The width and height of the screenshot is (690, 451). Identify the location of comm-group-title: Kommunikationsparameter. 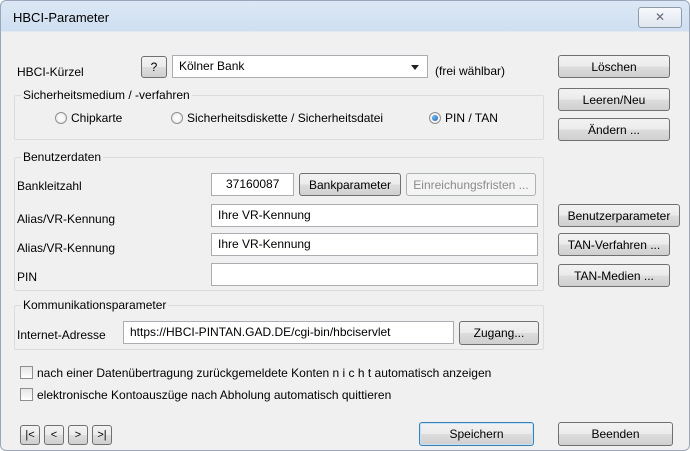
(95, 305).